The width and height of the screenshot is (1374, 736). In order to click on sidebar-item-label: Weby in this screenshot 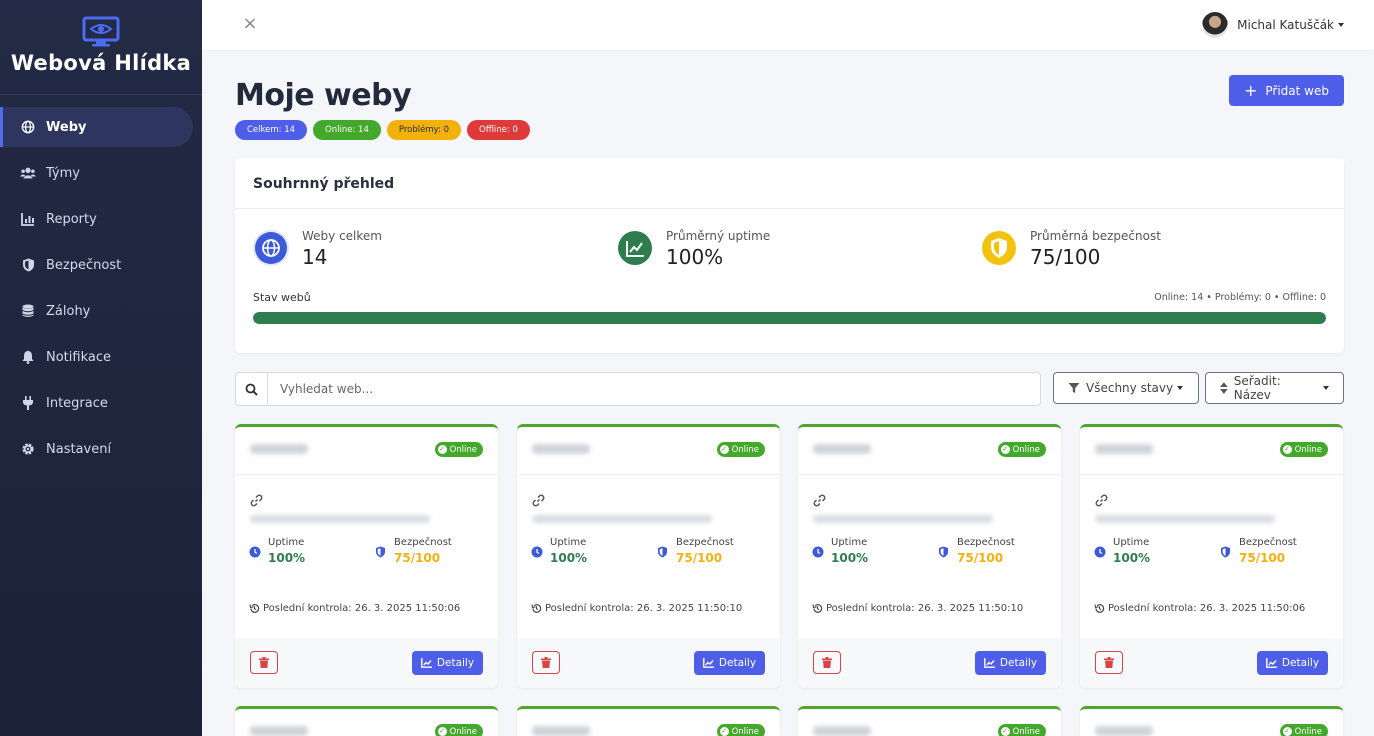, I will do `click(66, 127)`.